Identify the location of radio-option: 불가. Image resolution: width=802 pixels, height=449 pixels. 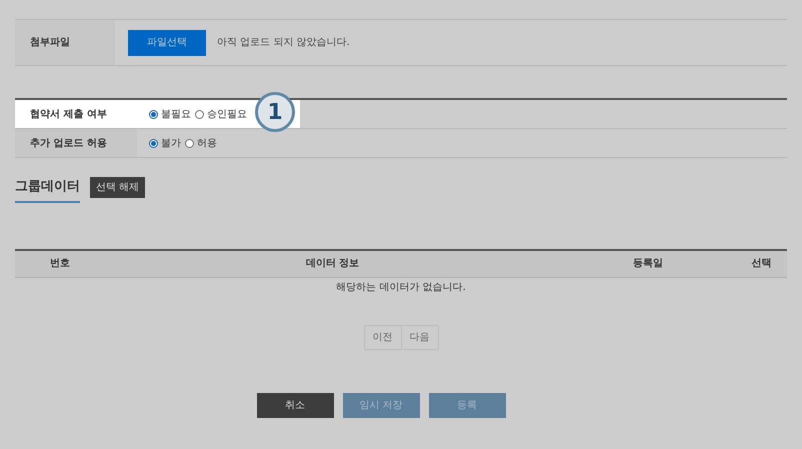
(165, 143).